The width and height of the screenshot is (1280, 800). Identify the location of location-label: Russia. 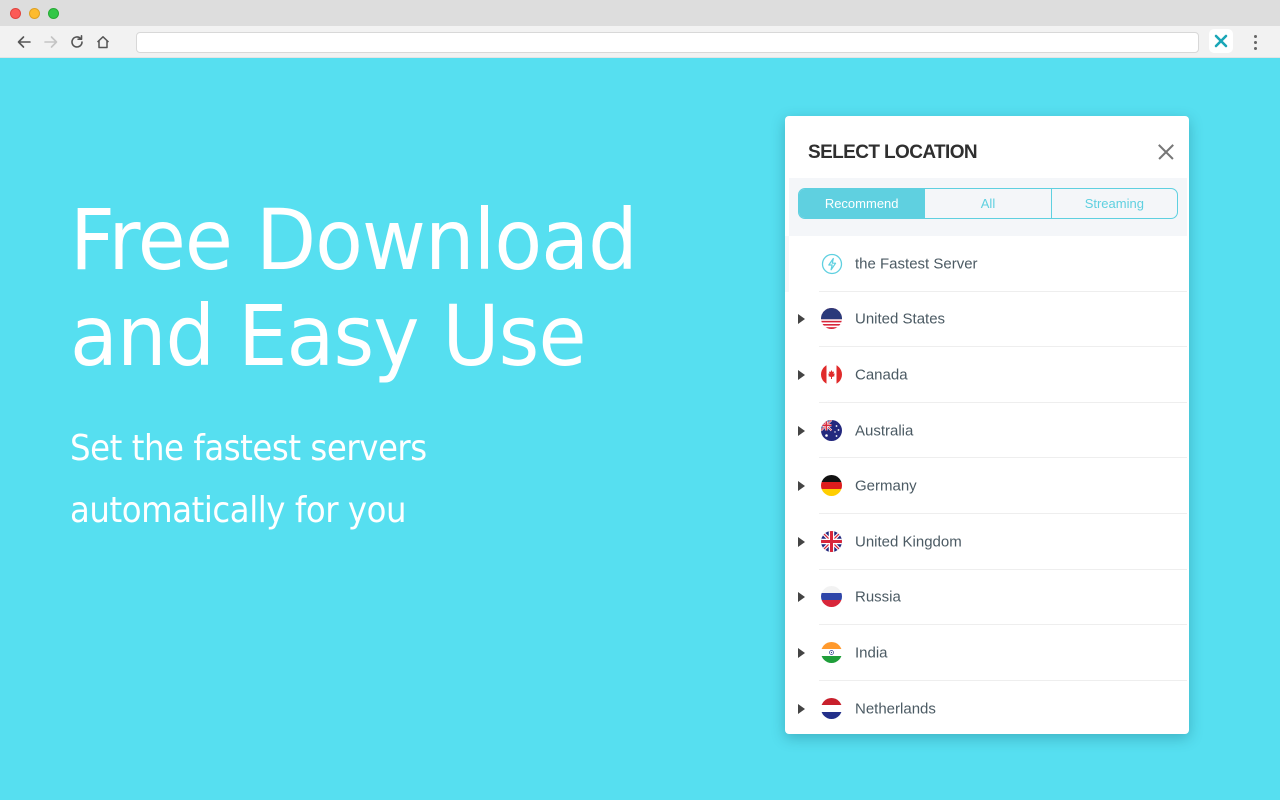
(878, 597).